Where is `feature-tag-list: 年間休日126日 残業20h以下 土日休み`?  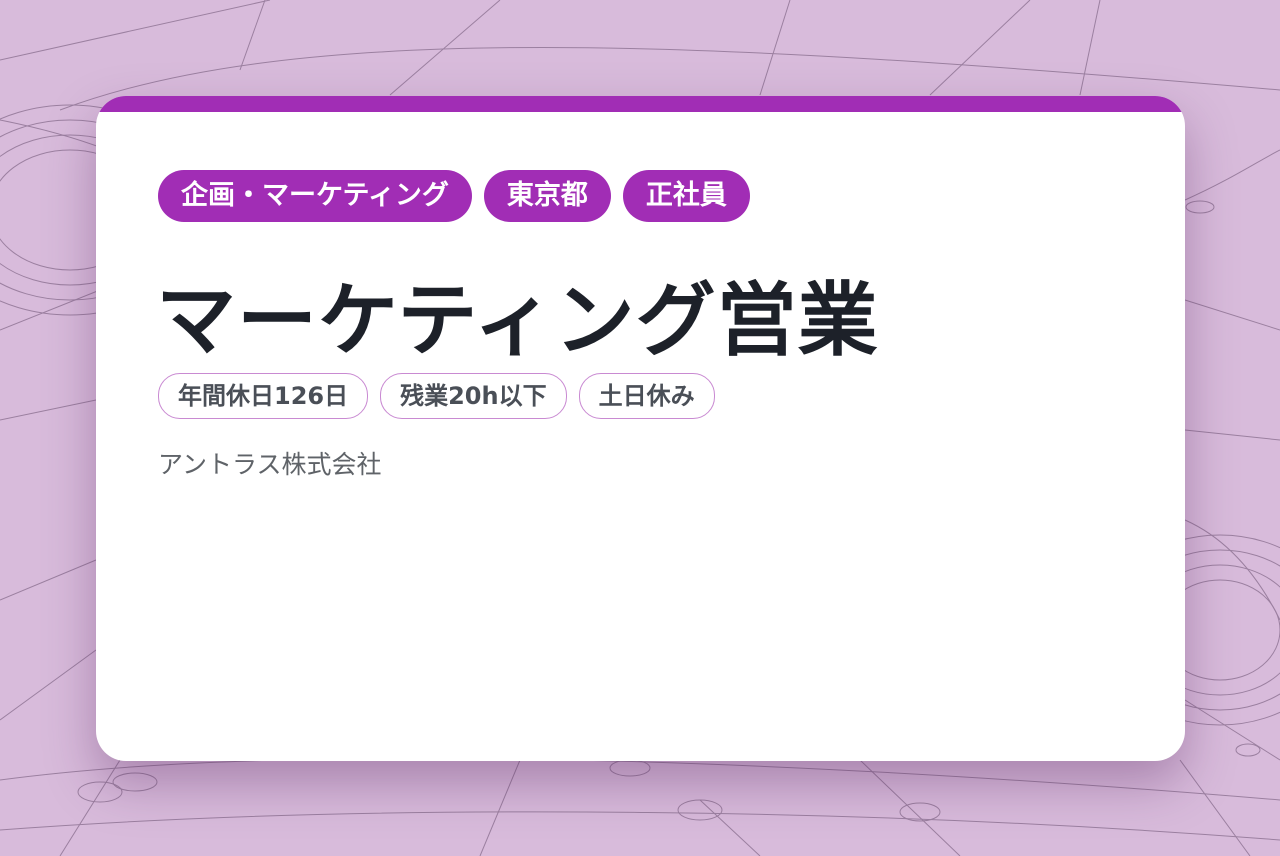
feature-tag-list: 年間休日126日 残業20h以下 土日休み is located at coordinates (436, 396).